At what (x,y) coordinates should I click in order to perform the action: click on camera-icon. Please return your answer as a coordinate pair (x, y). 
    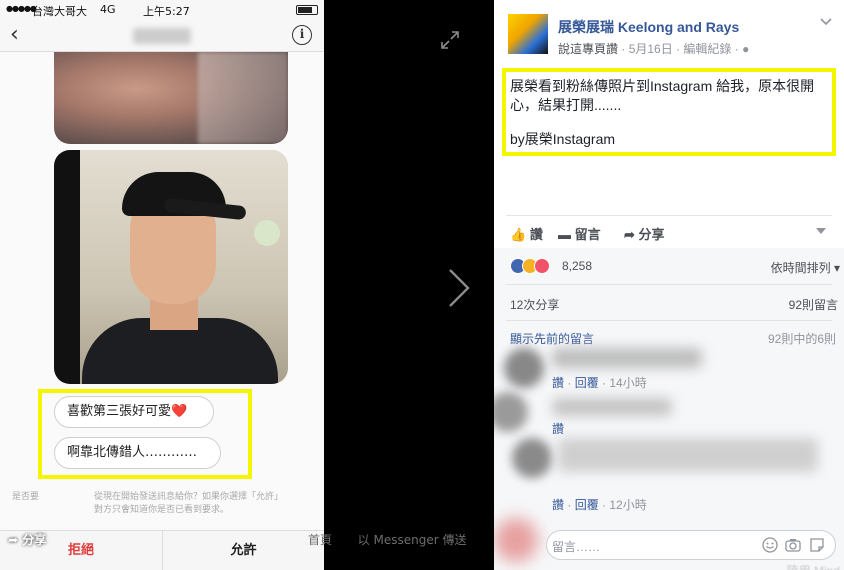
    Looking at the image, I should click on (793, 545).